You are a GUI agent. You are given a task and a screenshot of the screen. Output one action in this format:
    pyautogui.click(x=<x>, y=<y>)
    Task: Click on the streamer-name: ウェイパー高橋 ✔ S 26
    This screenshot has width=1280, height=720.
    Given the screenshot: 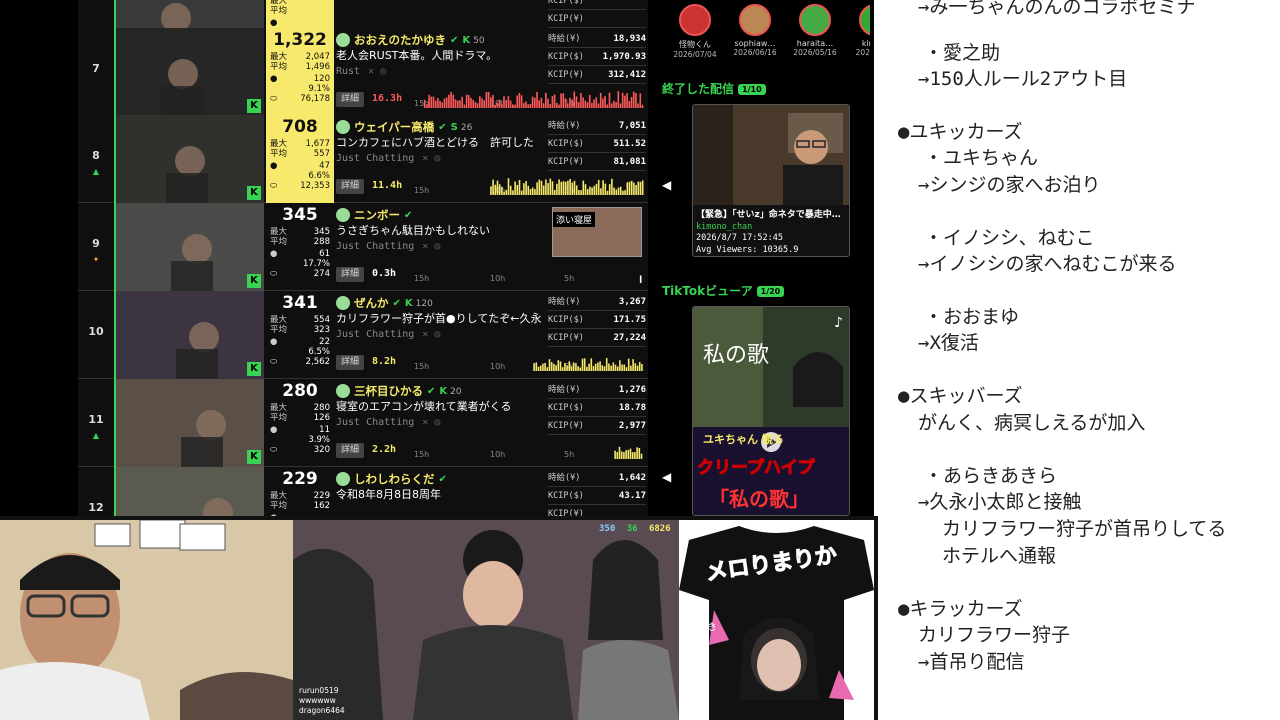 What is the action you would take?
    pyautogui.click(x=442, y=127)
    